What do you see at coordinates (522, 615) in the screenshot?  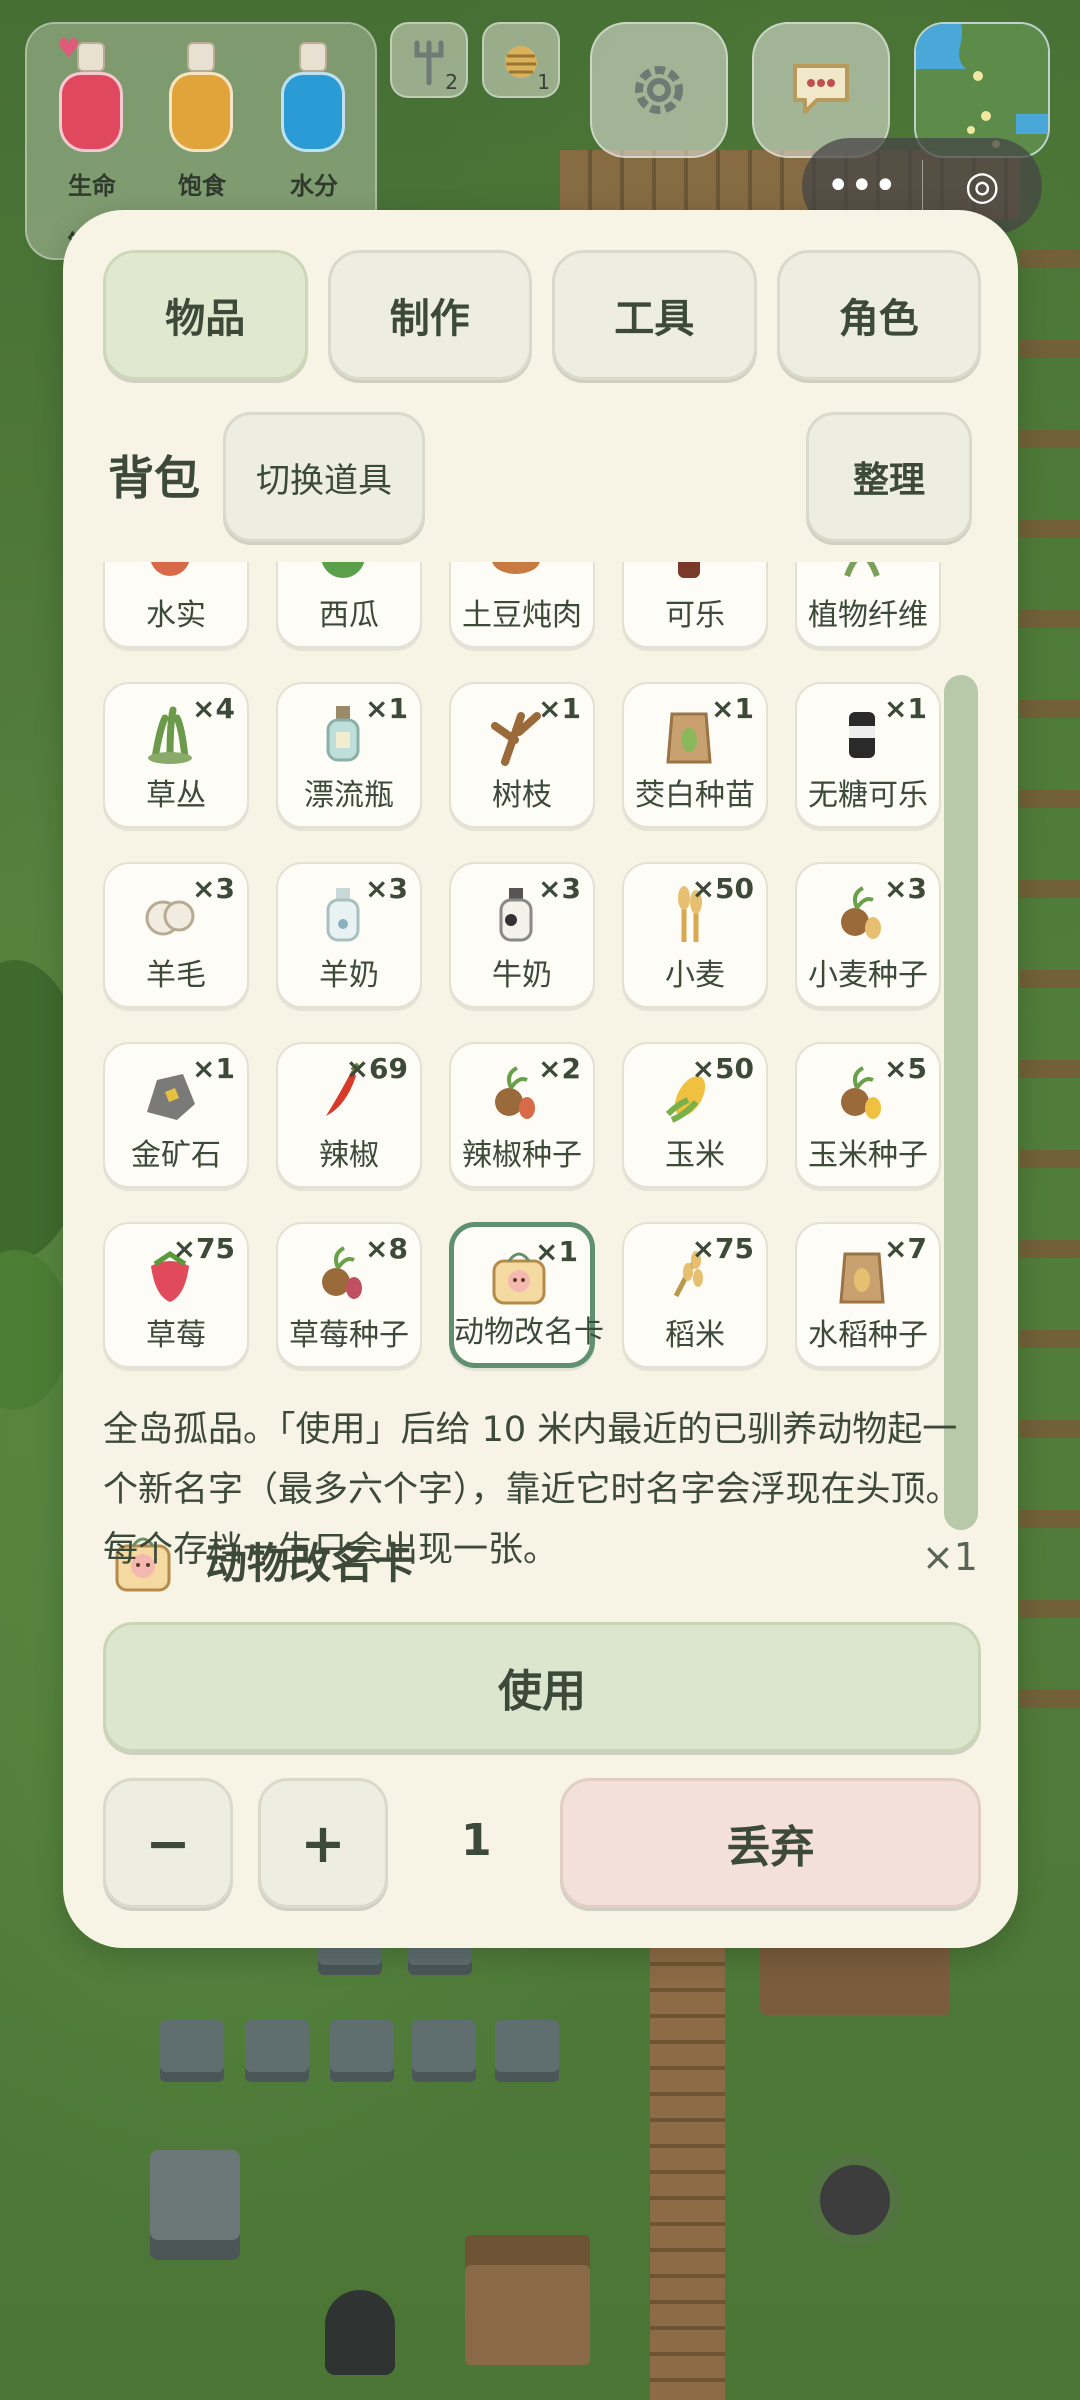 I see `item-name: 土豆炖肉` at bounding box center [522, 615].